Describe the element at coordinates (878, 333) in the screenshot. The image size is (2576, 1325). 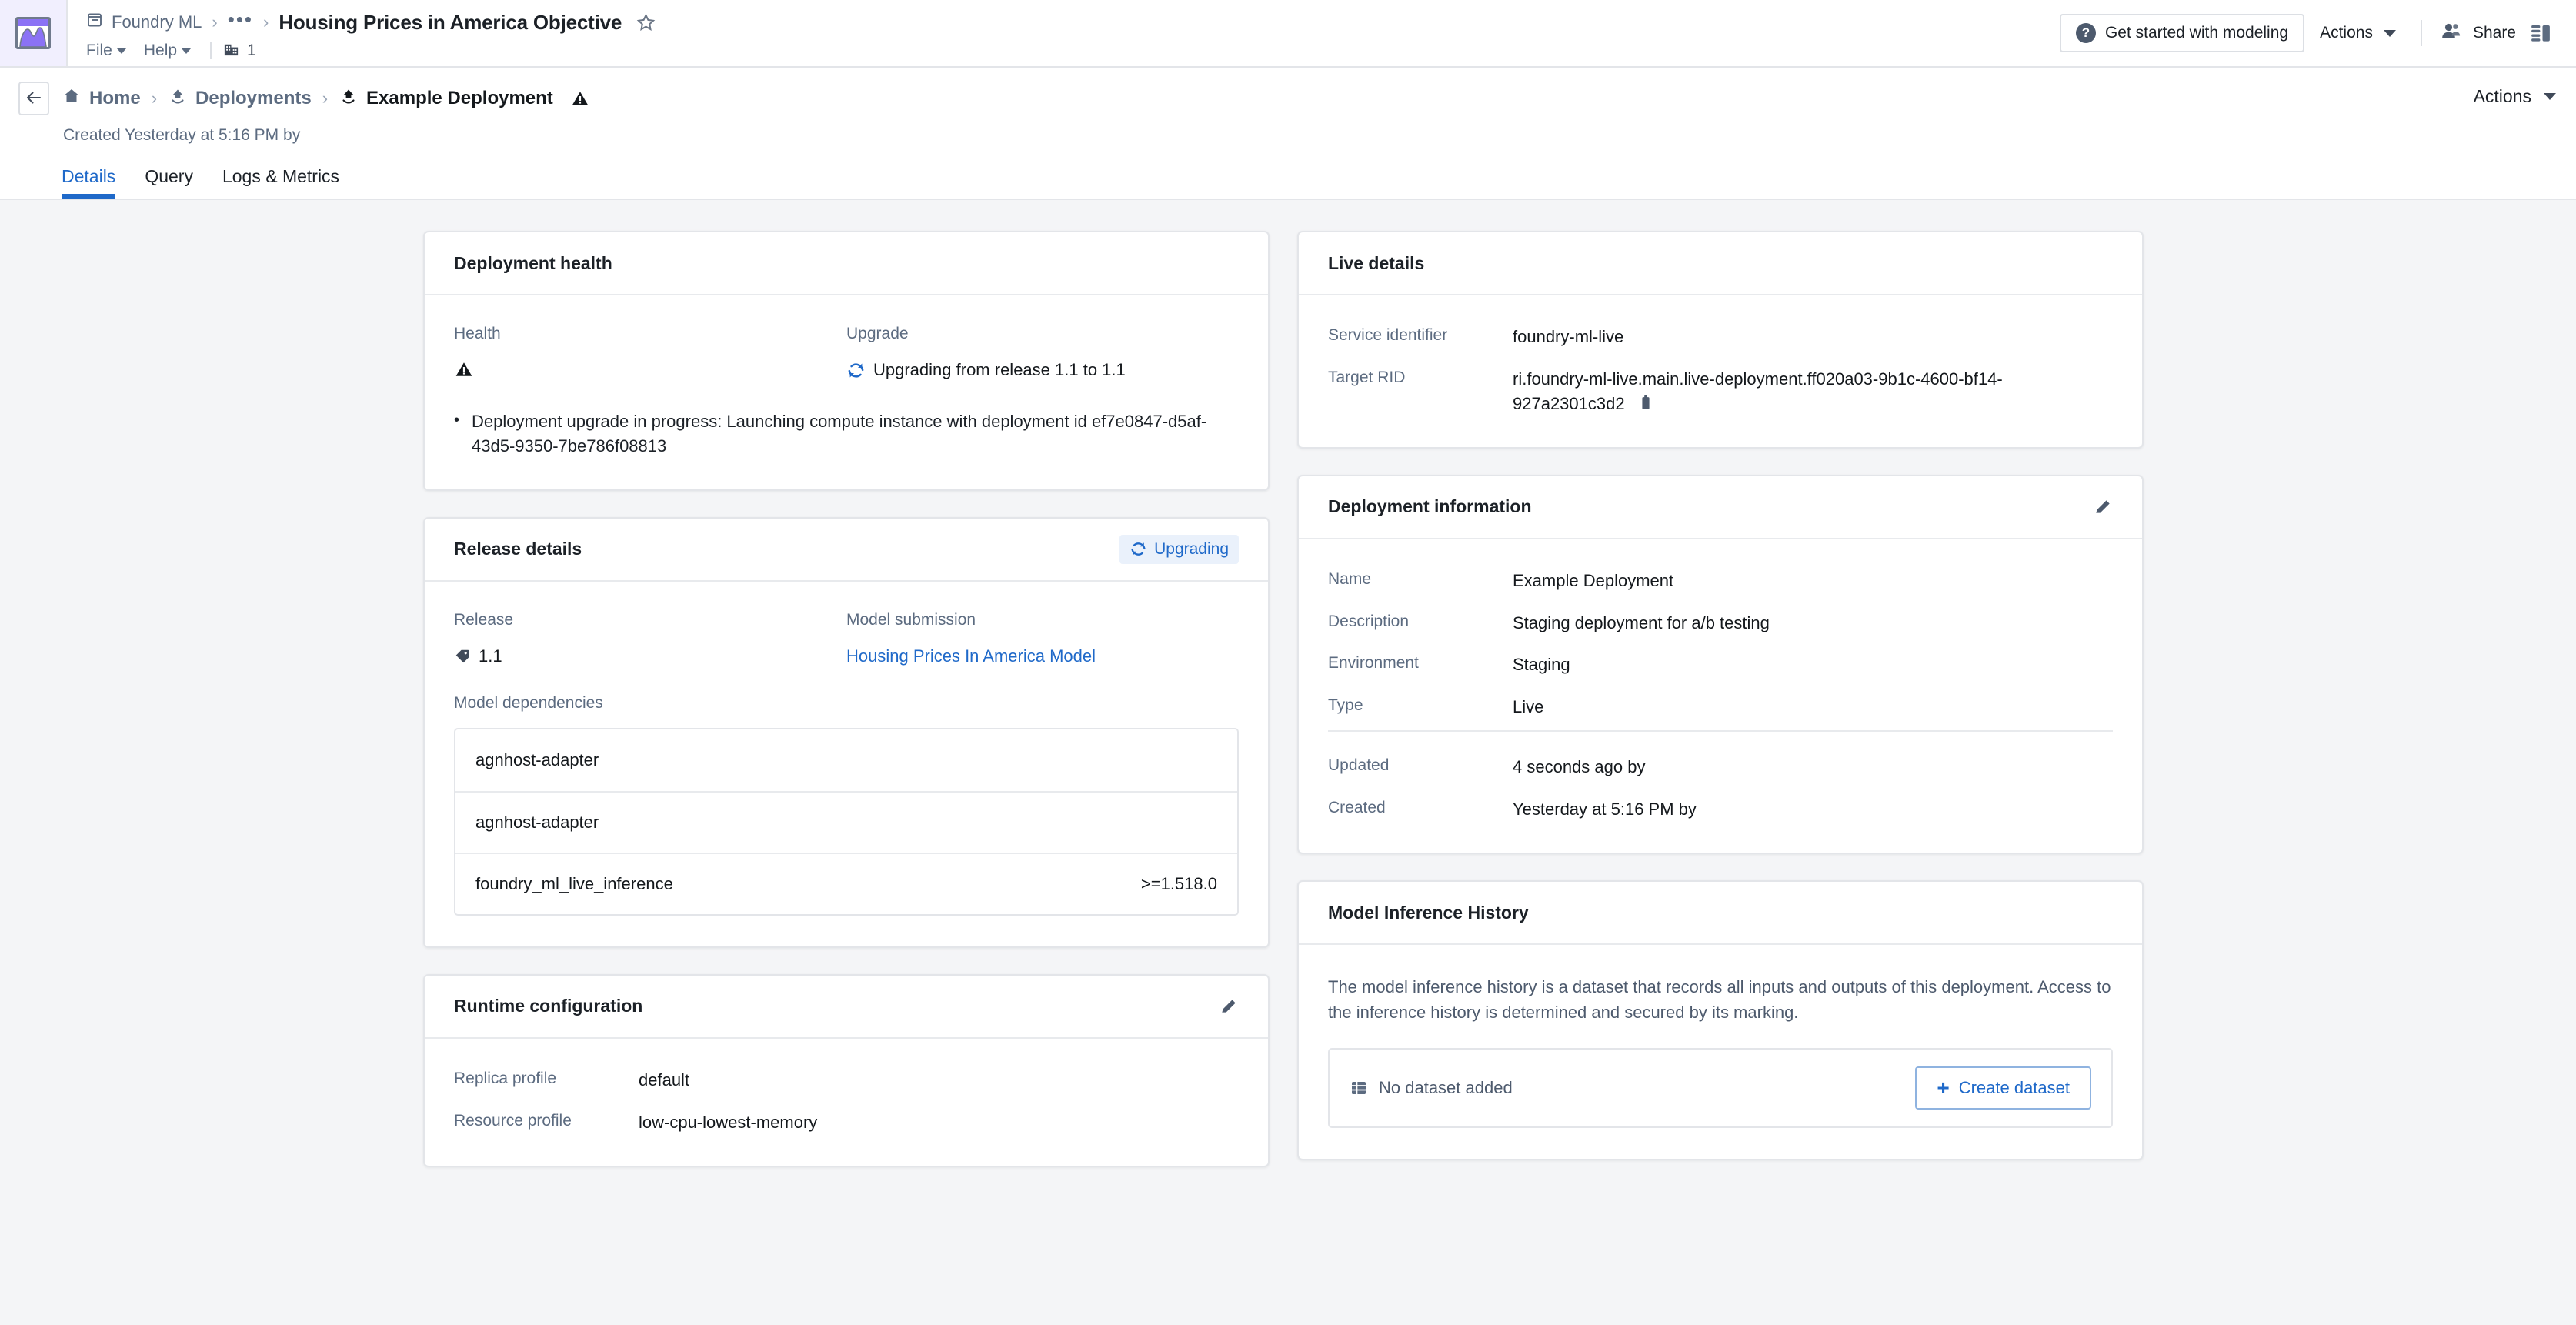
I see `upgrade-label: Upgrade` at that location.